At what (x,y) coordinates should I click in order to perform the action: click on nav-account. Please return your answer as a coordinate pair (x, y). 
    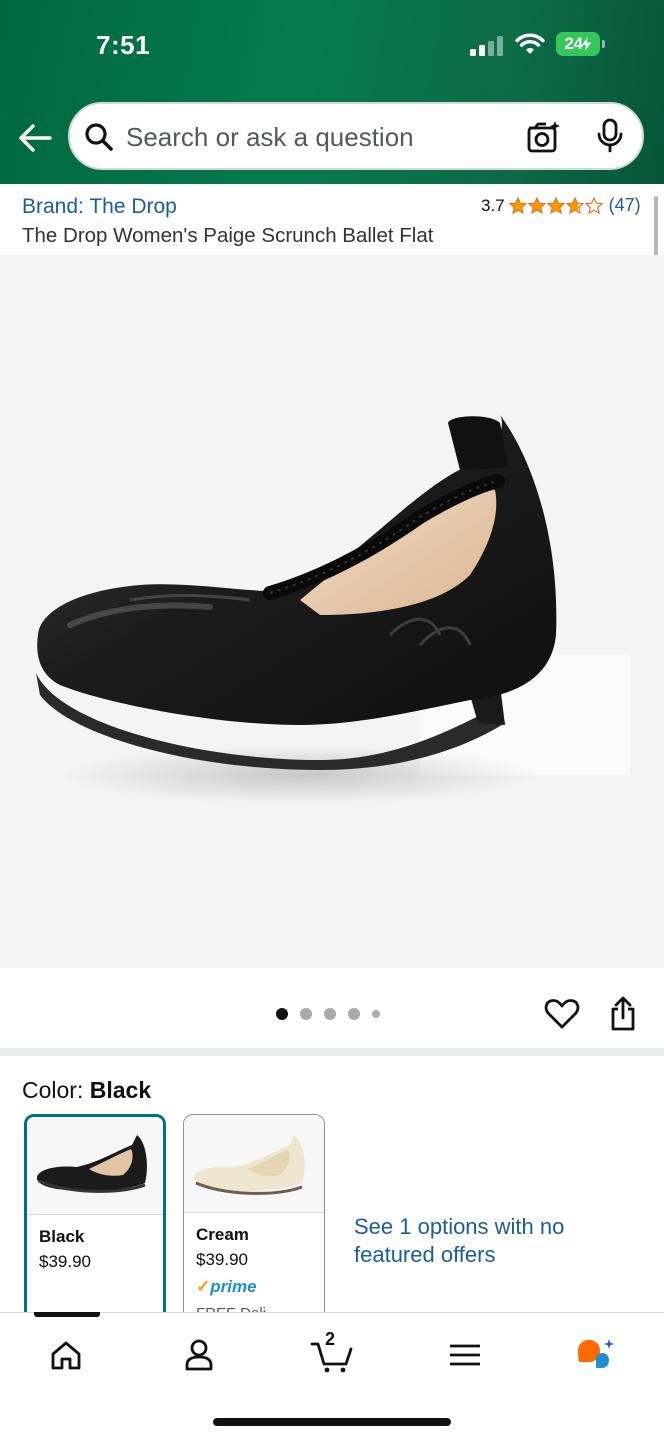
    Looking at the image, I should click on (199, 1355).